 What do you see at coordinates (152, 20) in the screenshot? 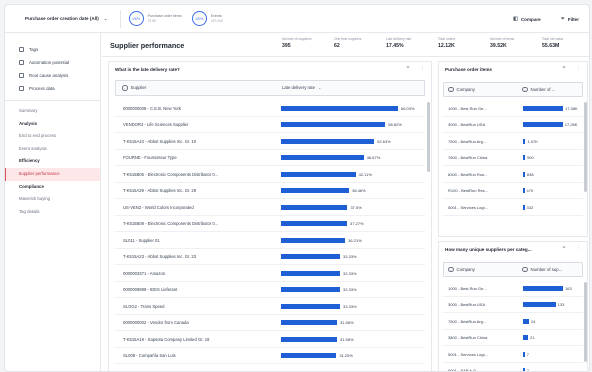
I see `indicator-value: 37.5K` at bounding box center [152, 20].